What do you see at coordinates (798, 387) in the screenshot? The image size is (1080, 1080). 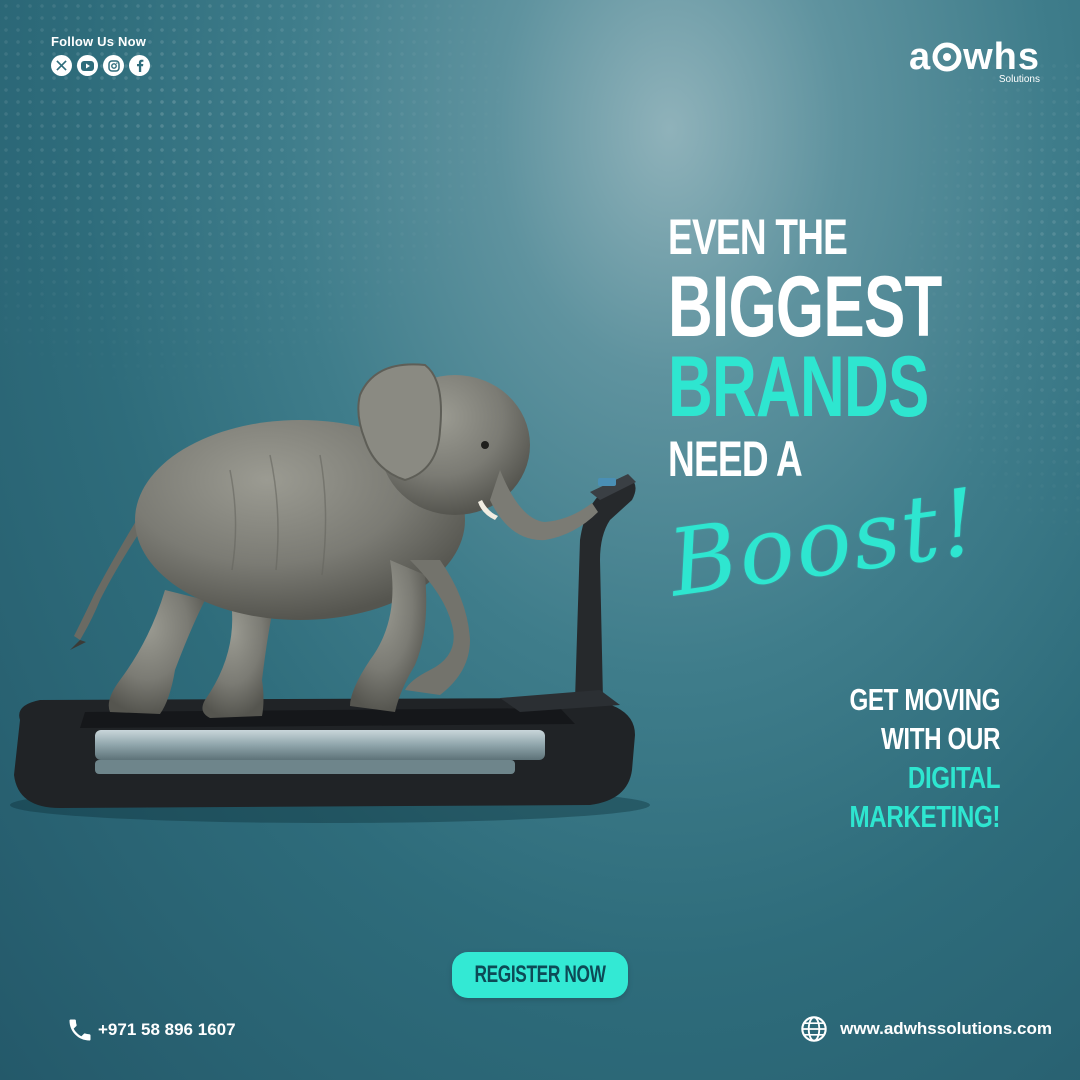 I see `headline-line-3: BRANDS` at bounding box center [798, 387].